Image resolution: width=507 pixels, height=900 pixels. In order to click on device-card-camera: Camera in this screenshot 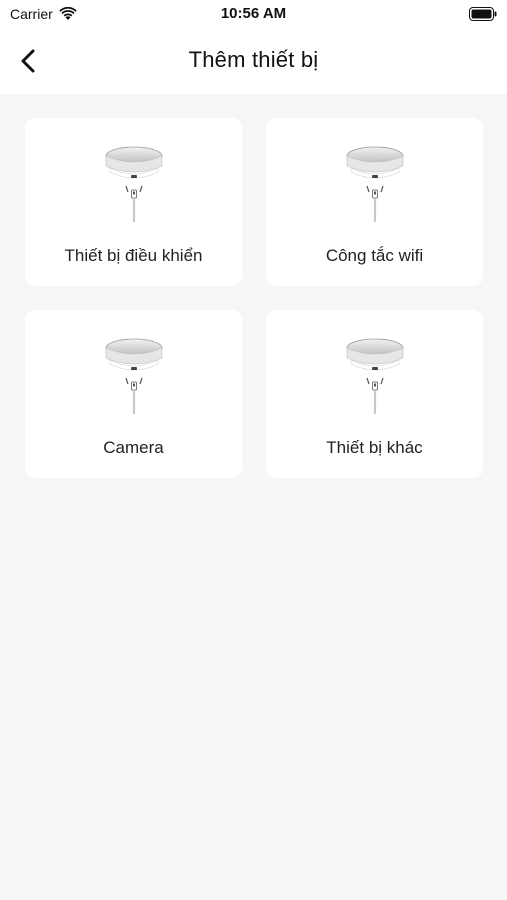, I will do `click(133, 394)`.